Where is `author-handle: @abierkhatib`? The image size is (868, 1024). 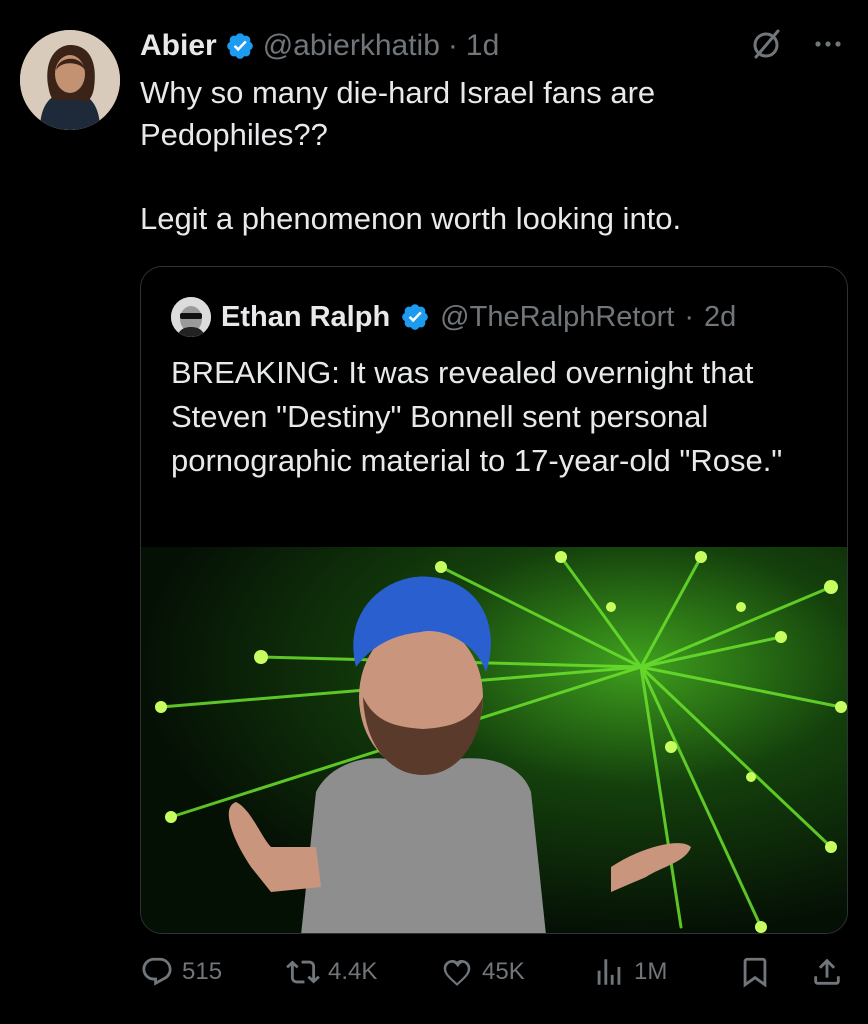
author-handle: @abierkhatib is located at coordinates (351, 46).